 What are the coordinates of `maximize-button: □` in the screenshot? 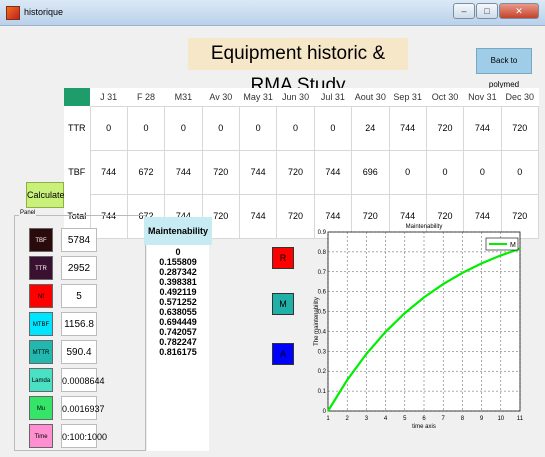 It's located at (487, 11).